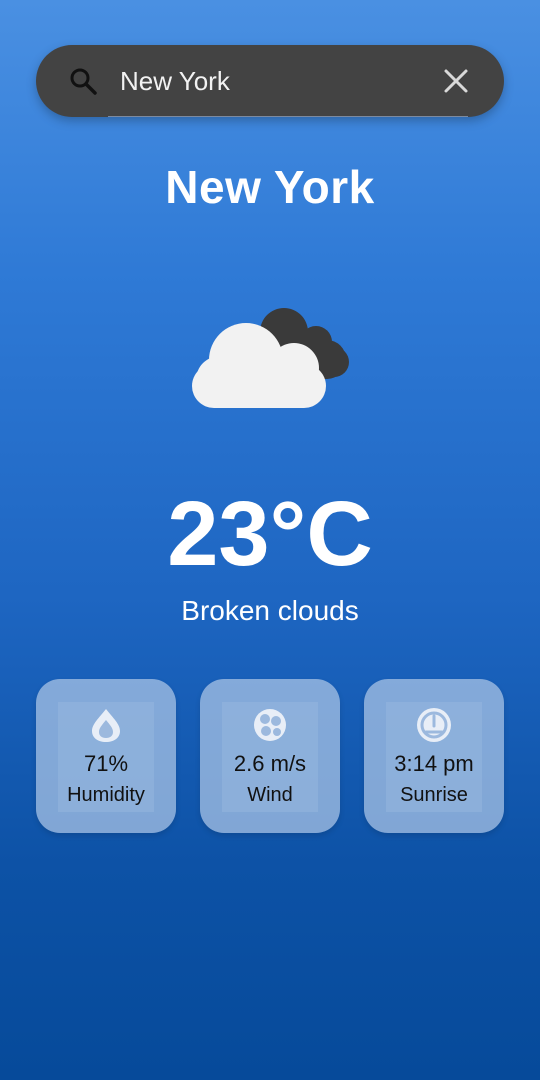 The width and height of the screenshot is (540, 1080). What do you see at coordinates (270, 795) in the screenshot?
I see `wind-label: Wind` at bounding box center [270, 795].